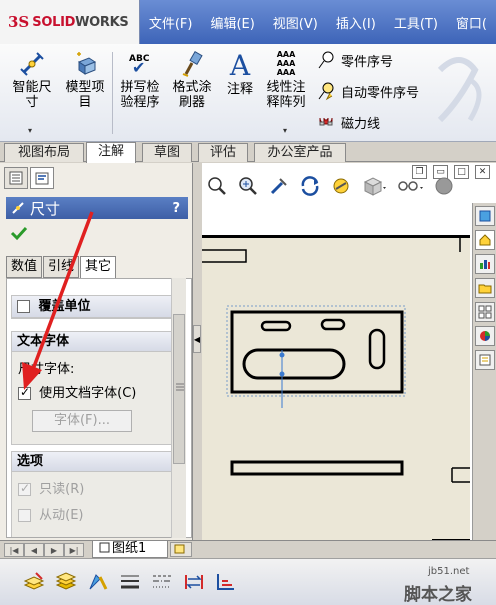  What do you see at coordinates (24, 488) in the screenshot?
I see `read-only-checkbox` at bounding box center [24, 488].